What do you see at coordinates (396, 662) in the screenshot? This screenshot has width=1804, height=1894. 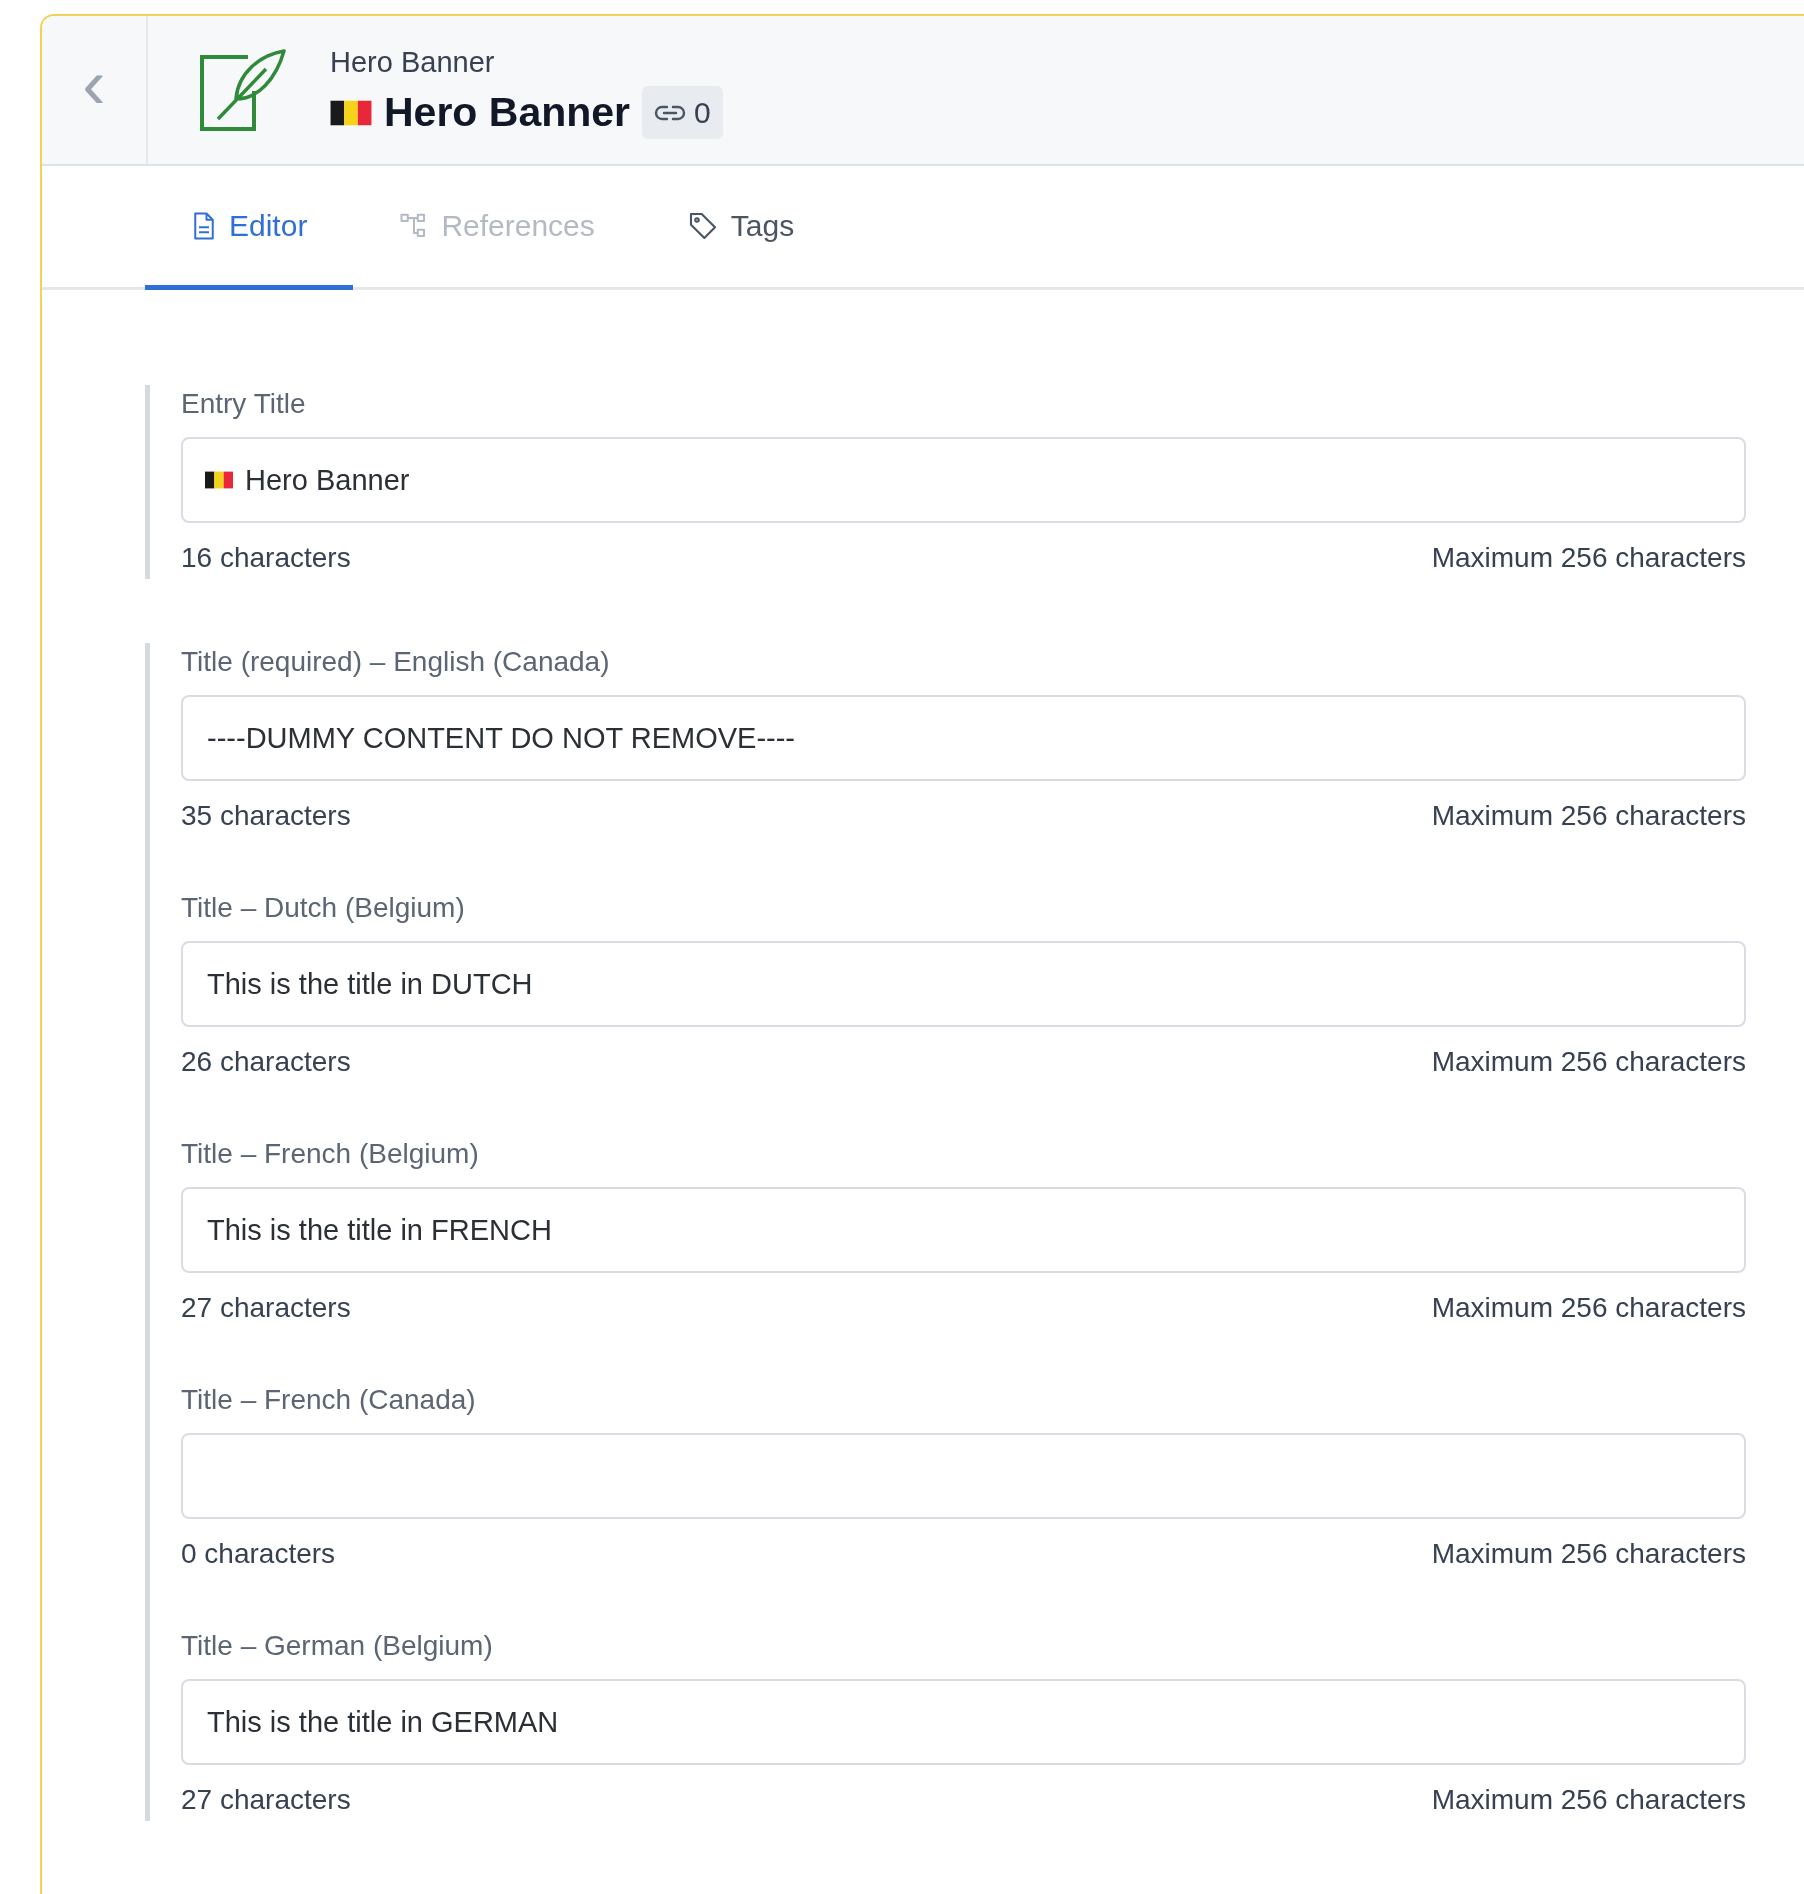 I see `field-label: Title (required) – English (Canada)` at bounding box center [396, 662].